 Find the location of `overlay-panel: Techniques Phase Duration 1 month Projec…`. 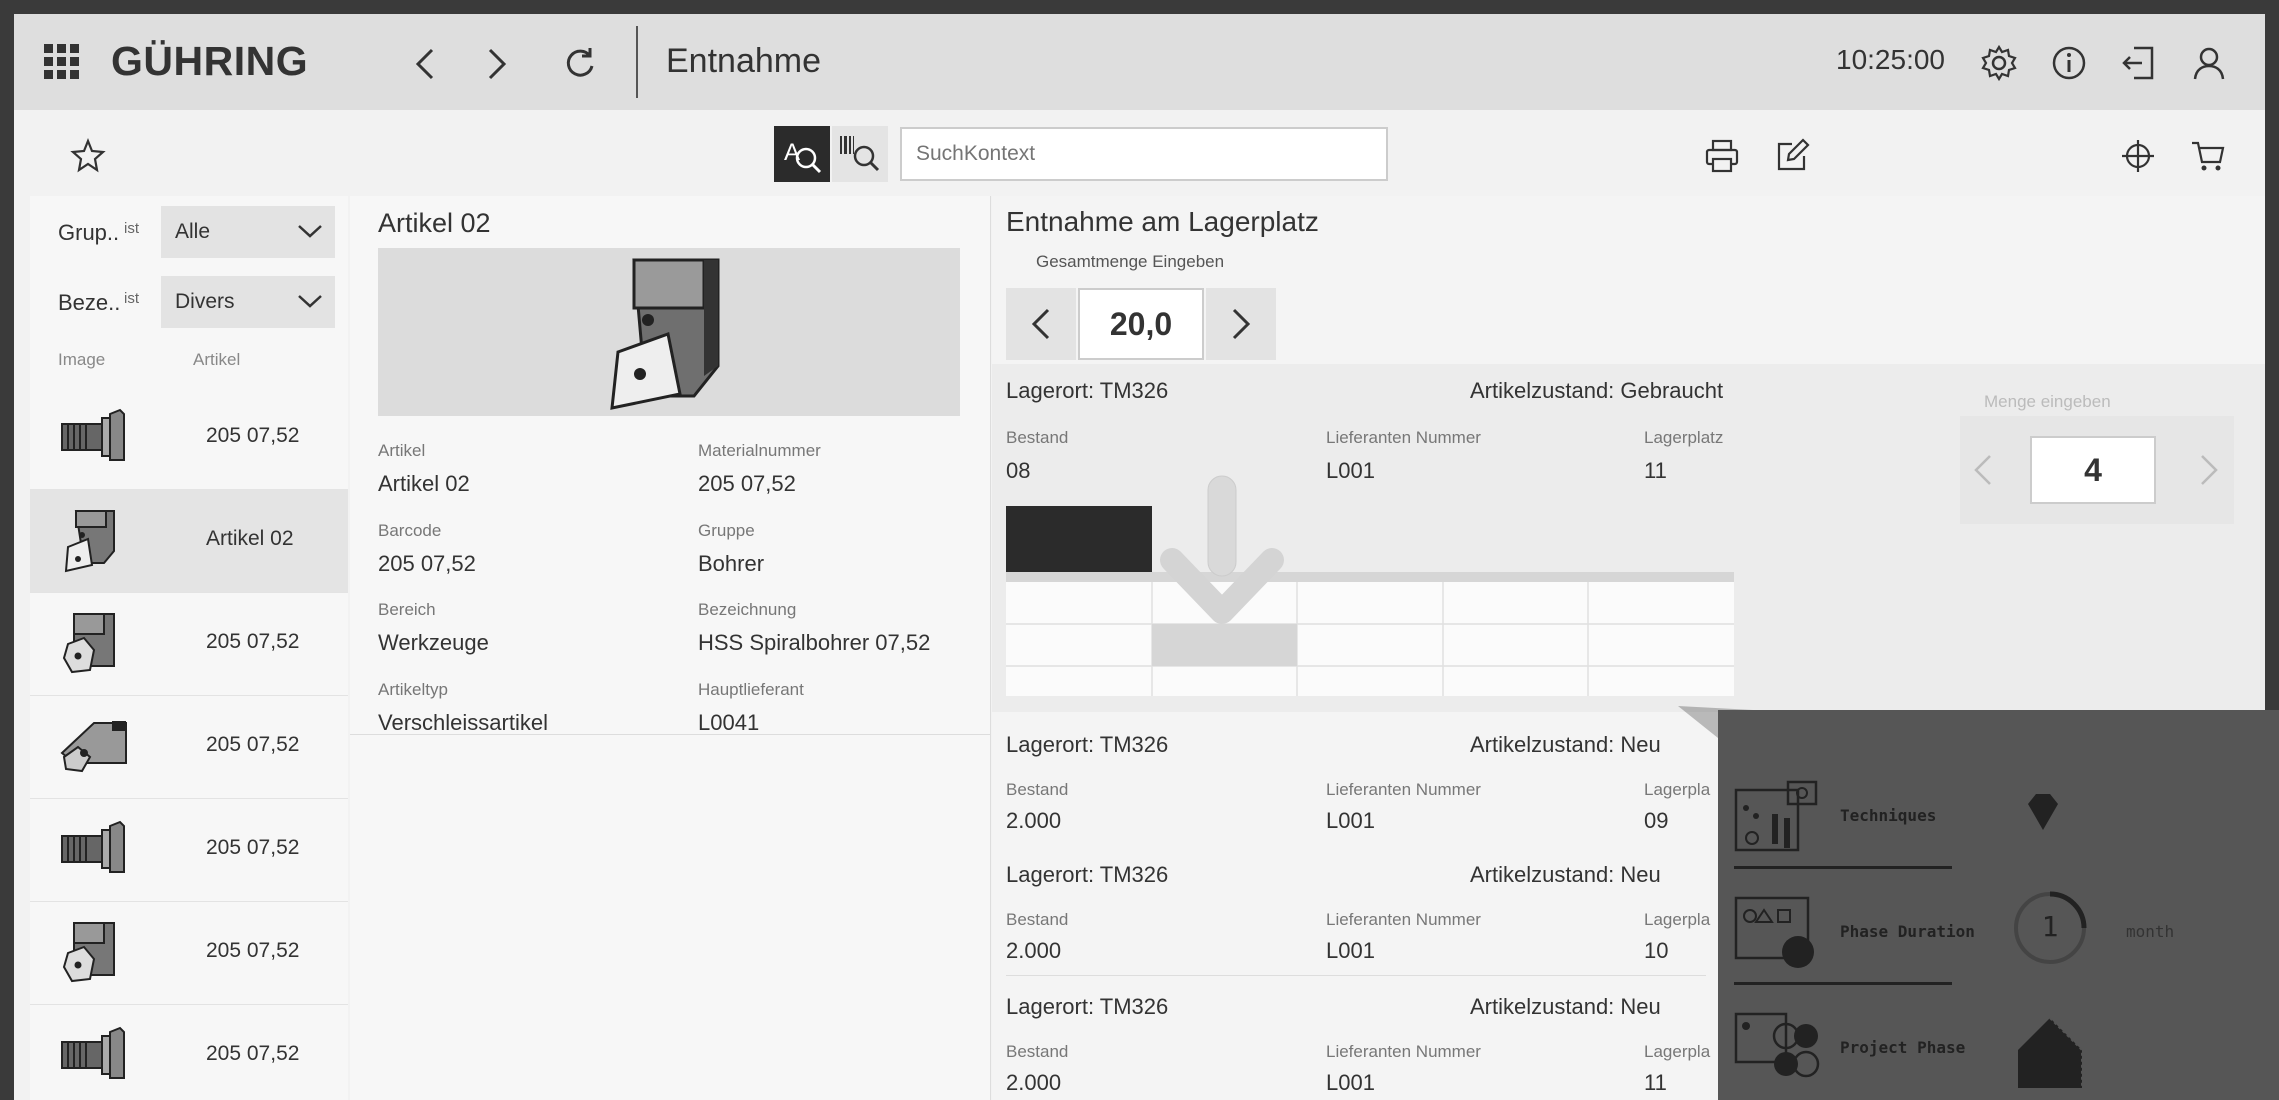

overlay-panel: Techniques Phase Duration 1 month Projec… is located at coordinates (1998, 905).